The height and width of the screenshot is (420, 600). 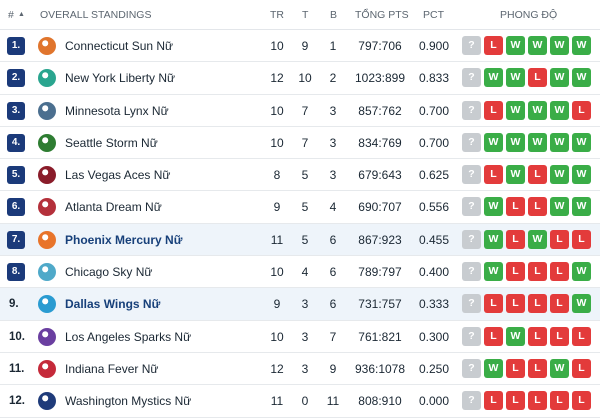 What do you see at coordinates (300, 272) in the screenshot?
I see `table-row: 8. Chicago Sky Nữ 10 4 6 789:797 0.400? W L L L W` at bounding box center [300, 272].